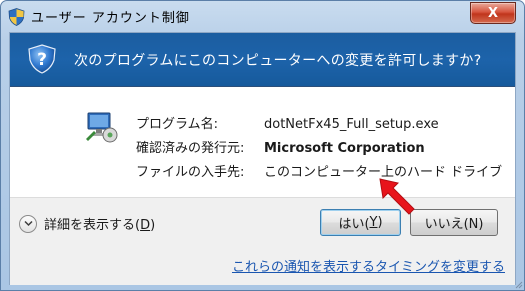 This screenshot has height=291, width=525. I want to click on file-origin-label: ファイルの入手先:, so click(190, 172).